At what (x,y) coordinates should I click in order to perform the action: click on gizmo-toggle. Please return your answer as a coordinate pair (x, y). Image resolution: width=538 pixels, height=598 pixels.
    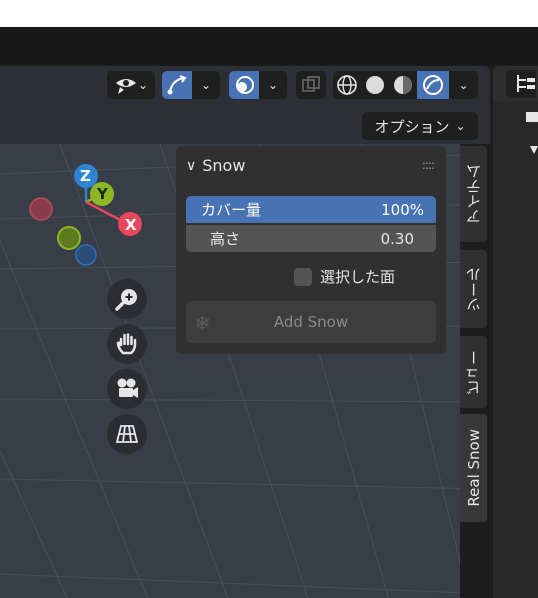
    Looking at the image, I should click on (177, 85).